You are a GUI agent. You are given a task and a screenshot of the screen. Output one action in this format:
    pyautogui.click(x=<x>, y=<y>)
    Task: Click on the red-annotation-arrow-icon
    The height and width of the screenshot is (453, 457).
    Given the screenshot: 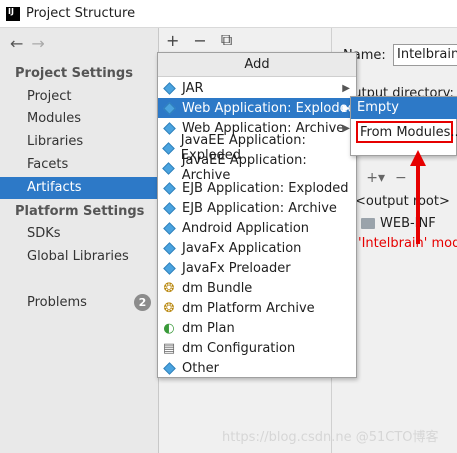 What is the action you would take?
    pyautogui.click(x=418, y=197)
    